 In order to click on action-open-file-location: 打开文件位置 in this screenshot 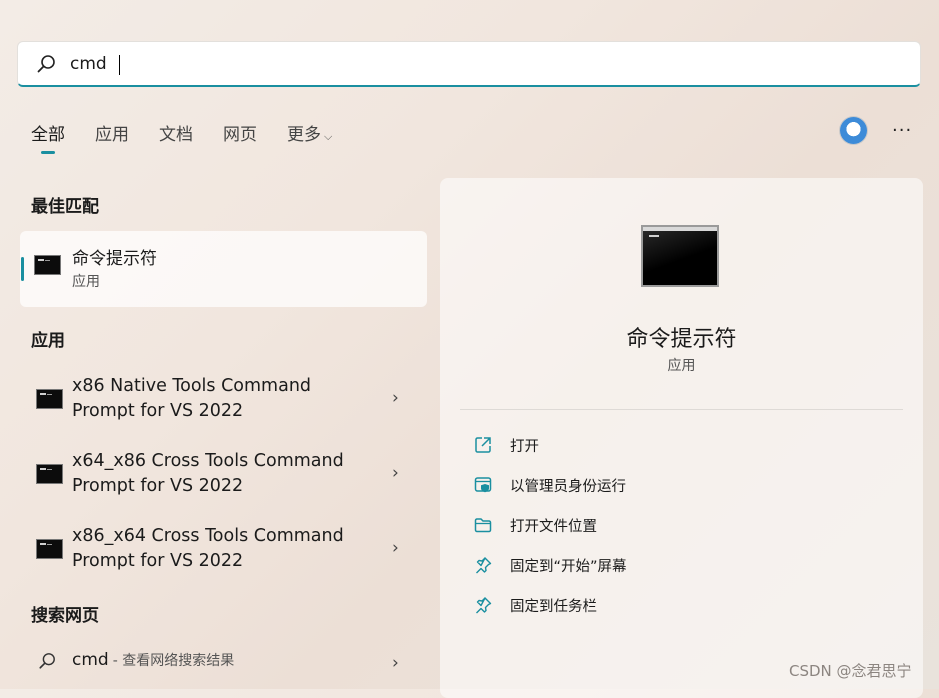, I will do `click(534, 525)`.